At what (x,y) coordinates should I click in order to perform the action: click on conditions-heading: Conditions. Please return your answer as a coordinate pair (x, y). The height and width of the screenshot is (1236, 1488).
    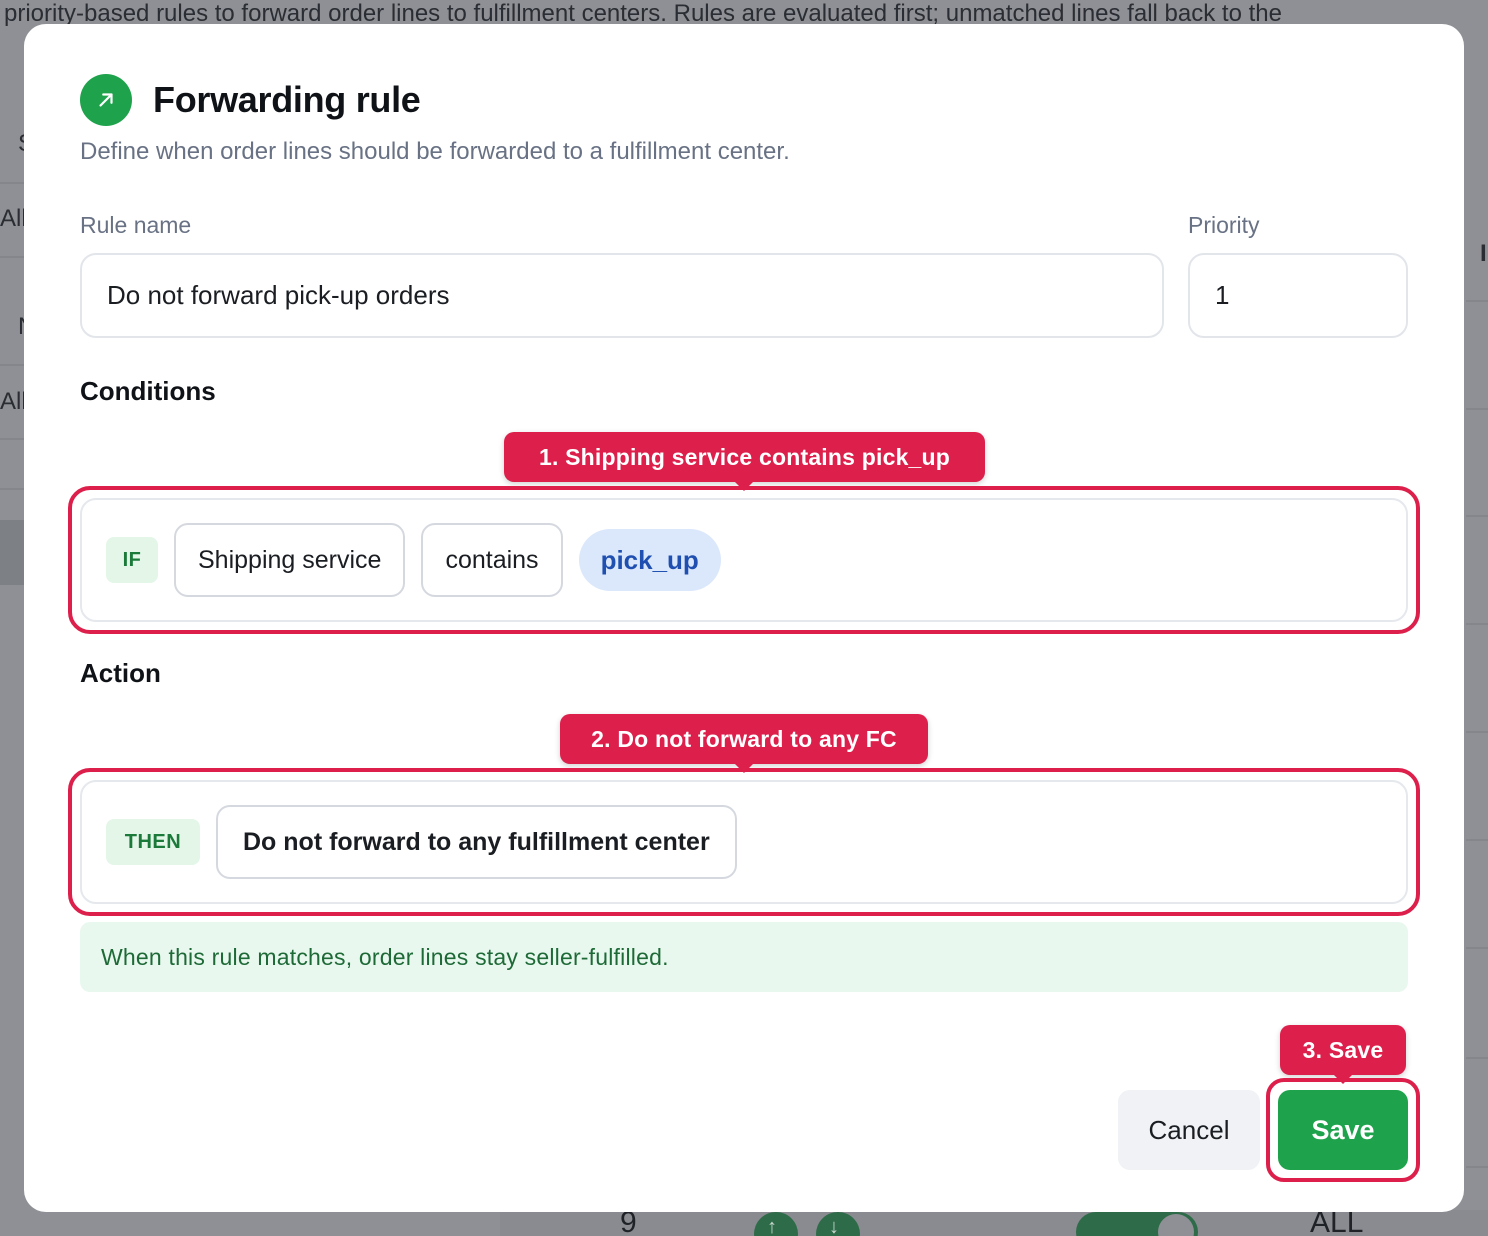
    Looking at the image, I should click on (148, 391).